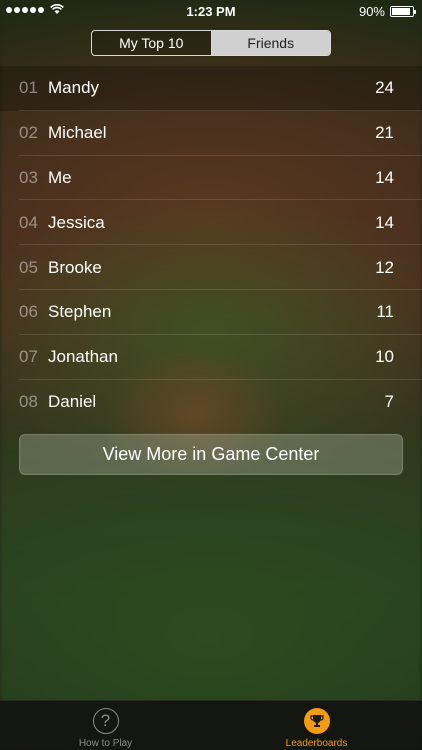 Image resolution: width=422 pixels, height=750 pixels. Describe the element at coordinates (152, 43) in the screenshot. I see `segment-my-top-10: My Top 10` at that location.